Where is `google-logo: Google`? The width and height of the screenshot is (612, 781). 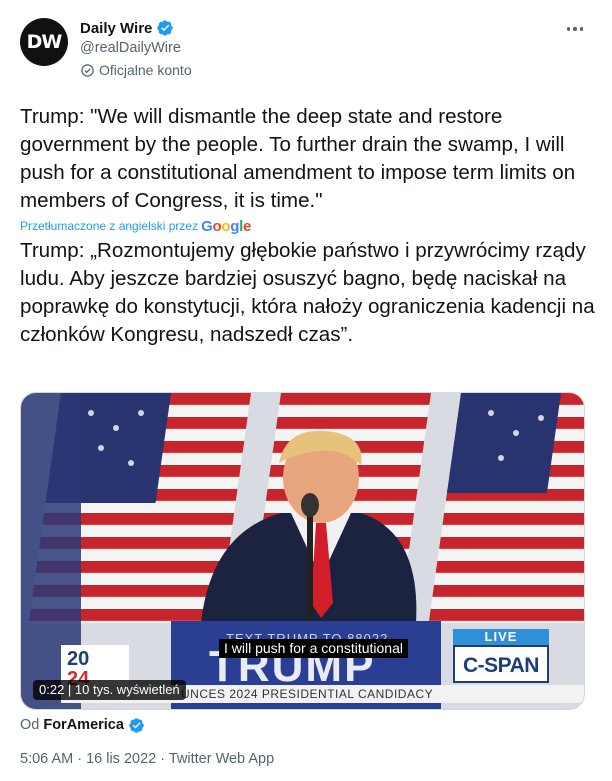 google-logo: Google is located at coordinates (226, 226).